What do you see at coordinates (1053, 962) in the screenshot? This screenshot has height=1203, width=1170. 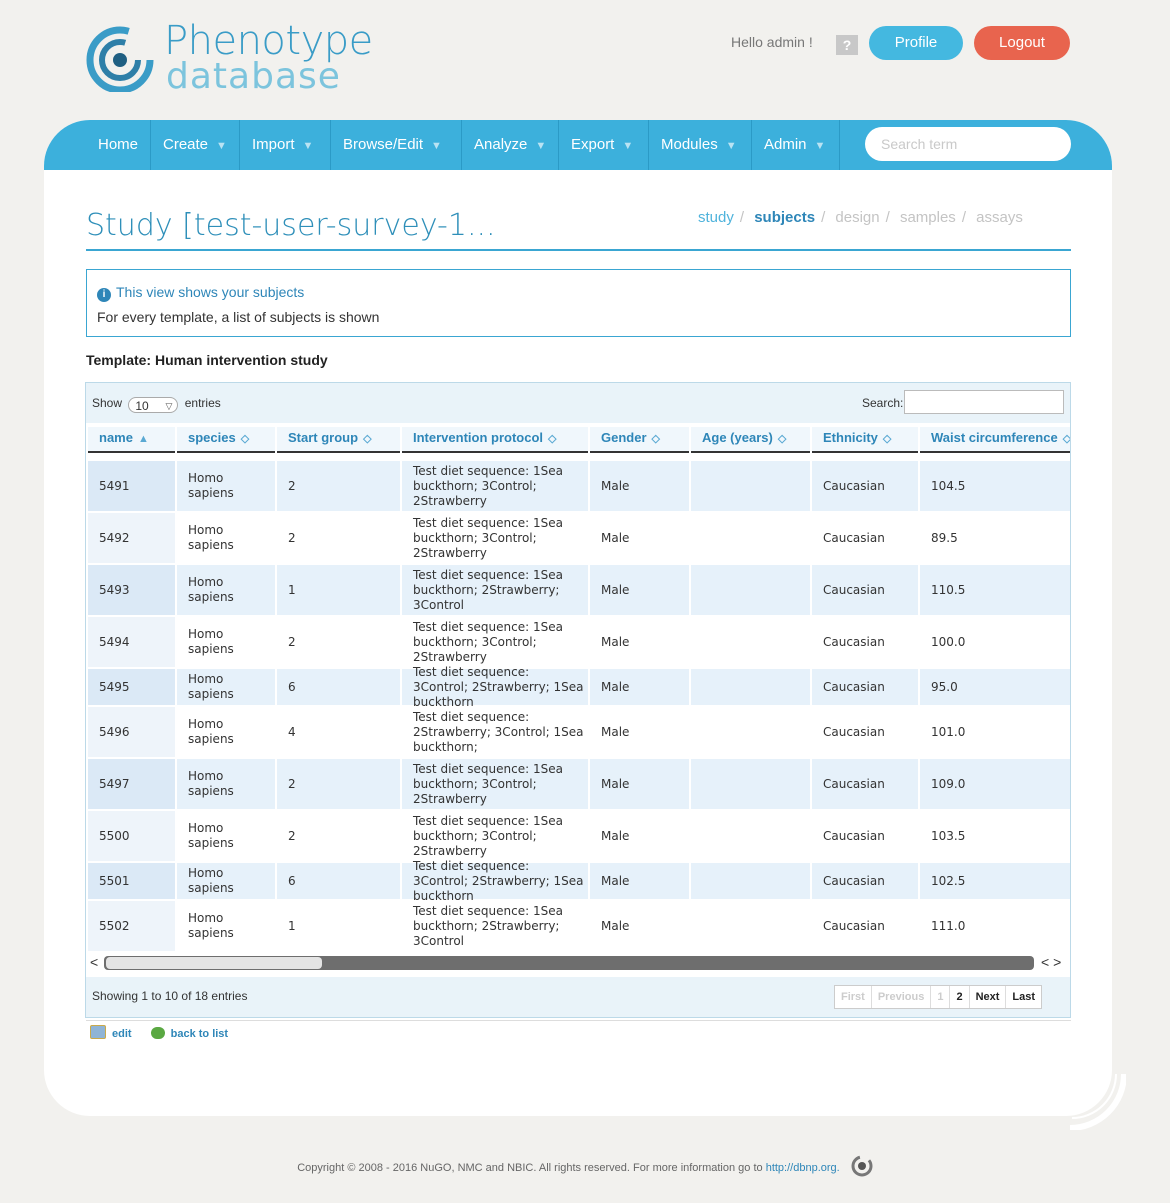 I see `chevron-right-icon: <>` at bounding box center [1053, 962].